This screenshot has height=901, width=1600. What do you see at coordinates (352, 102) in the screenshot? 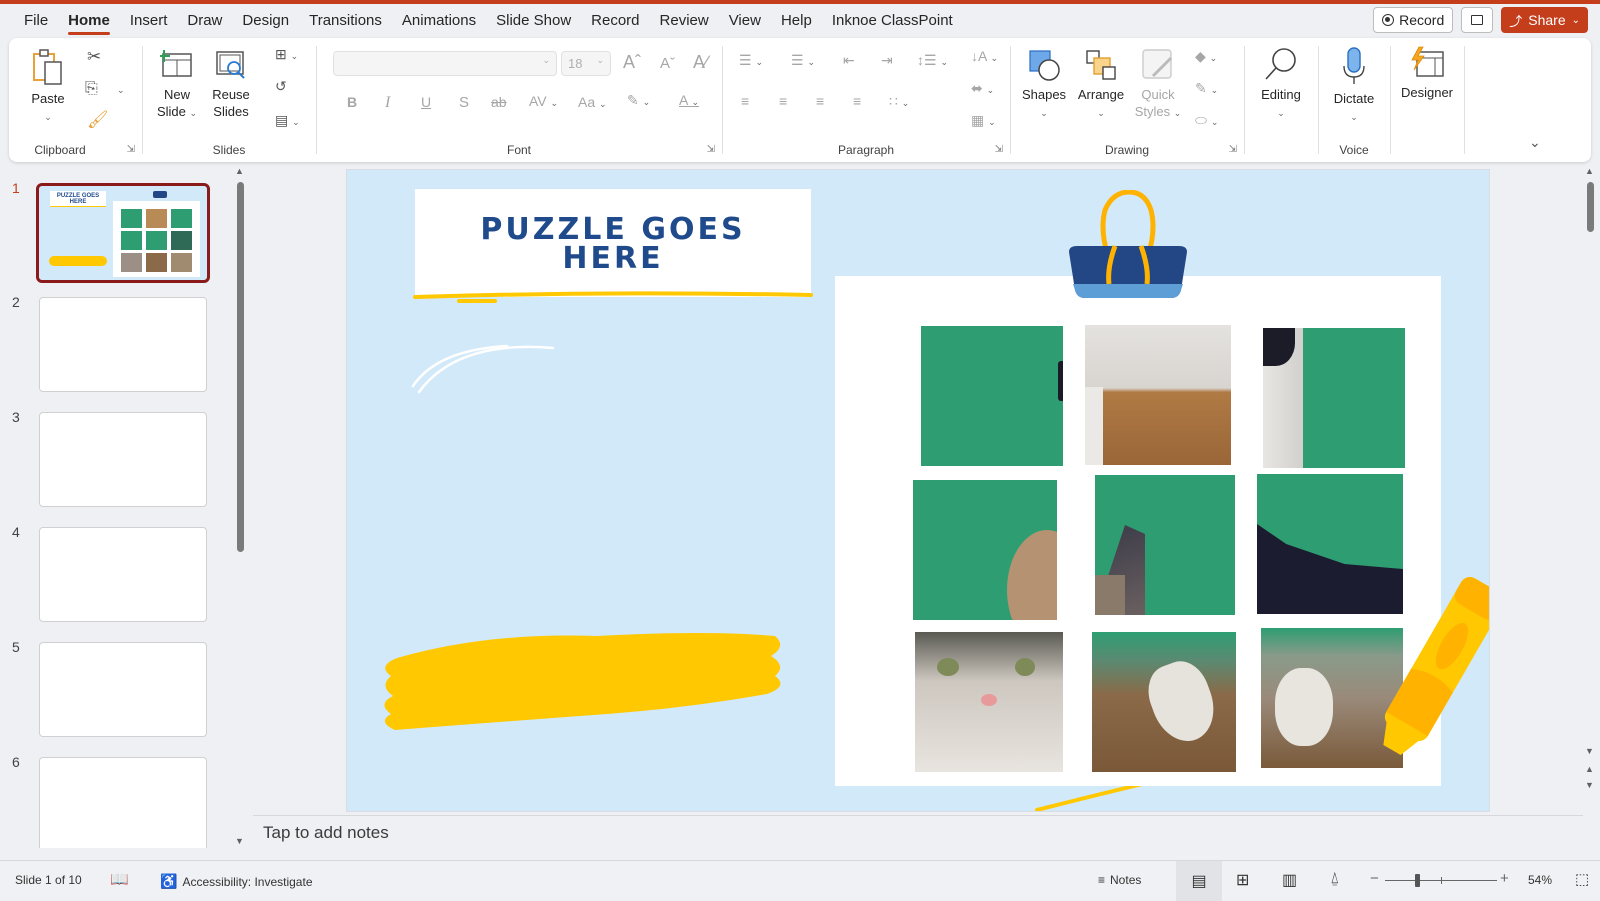
I see `bold-button: B` at bounding box center [352, 102].